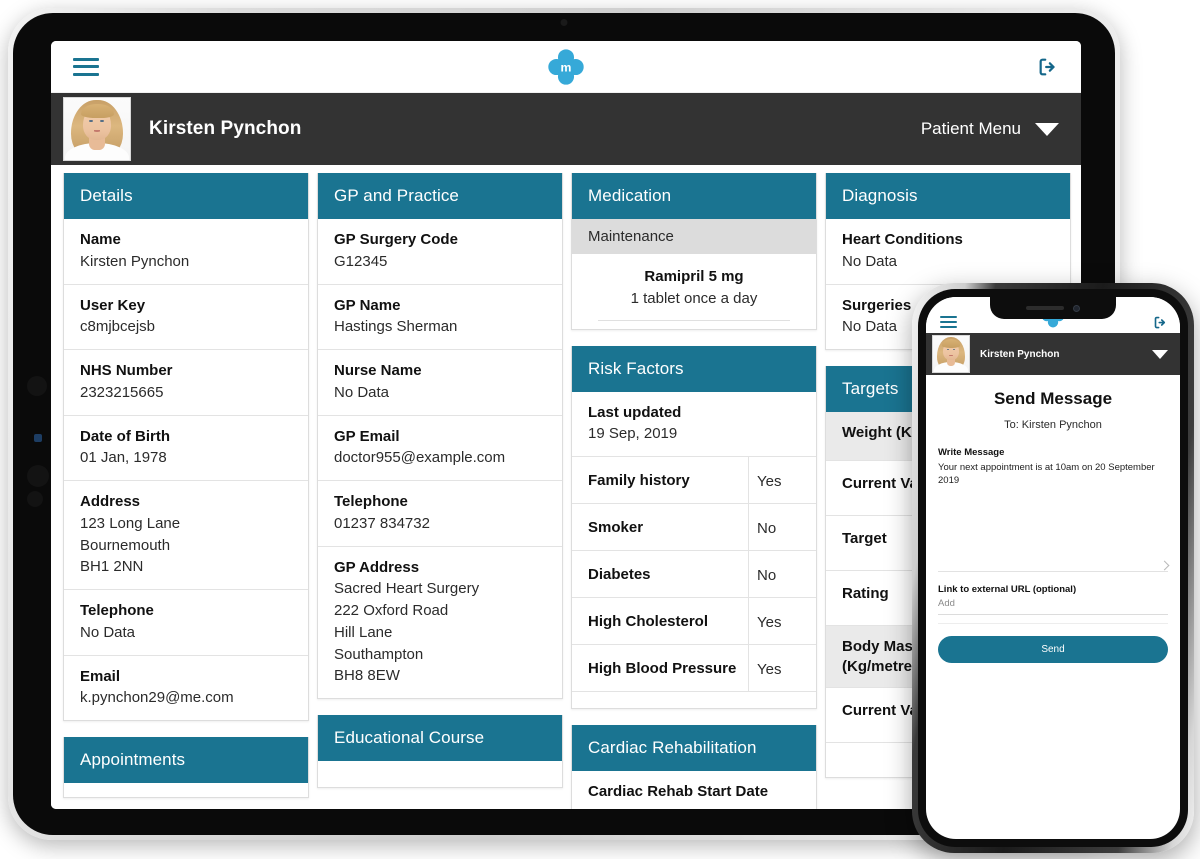 The width and height of the screenshot is (1200, 859). Describe the element at coordinates (440, 252) in the screenshot. I see `gp-row-surgery-code: GP Surgery Code G12345` at that location.